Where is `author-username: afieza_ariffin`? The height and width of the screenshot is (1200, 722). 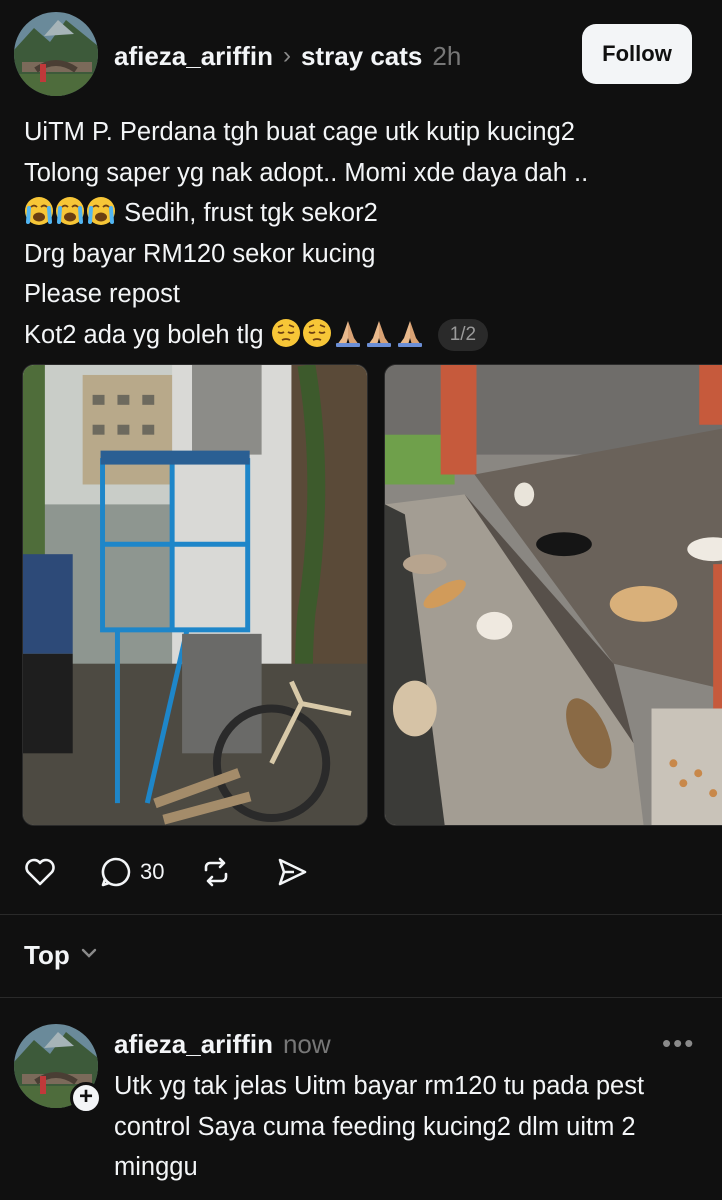 author-username: afieza_ariffin is located at coordinates (193, 56).